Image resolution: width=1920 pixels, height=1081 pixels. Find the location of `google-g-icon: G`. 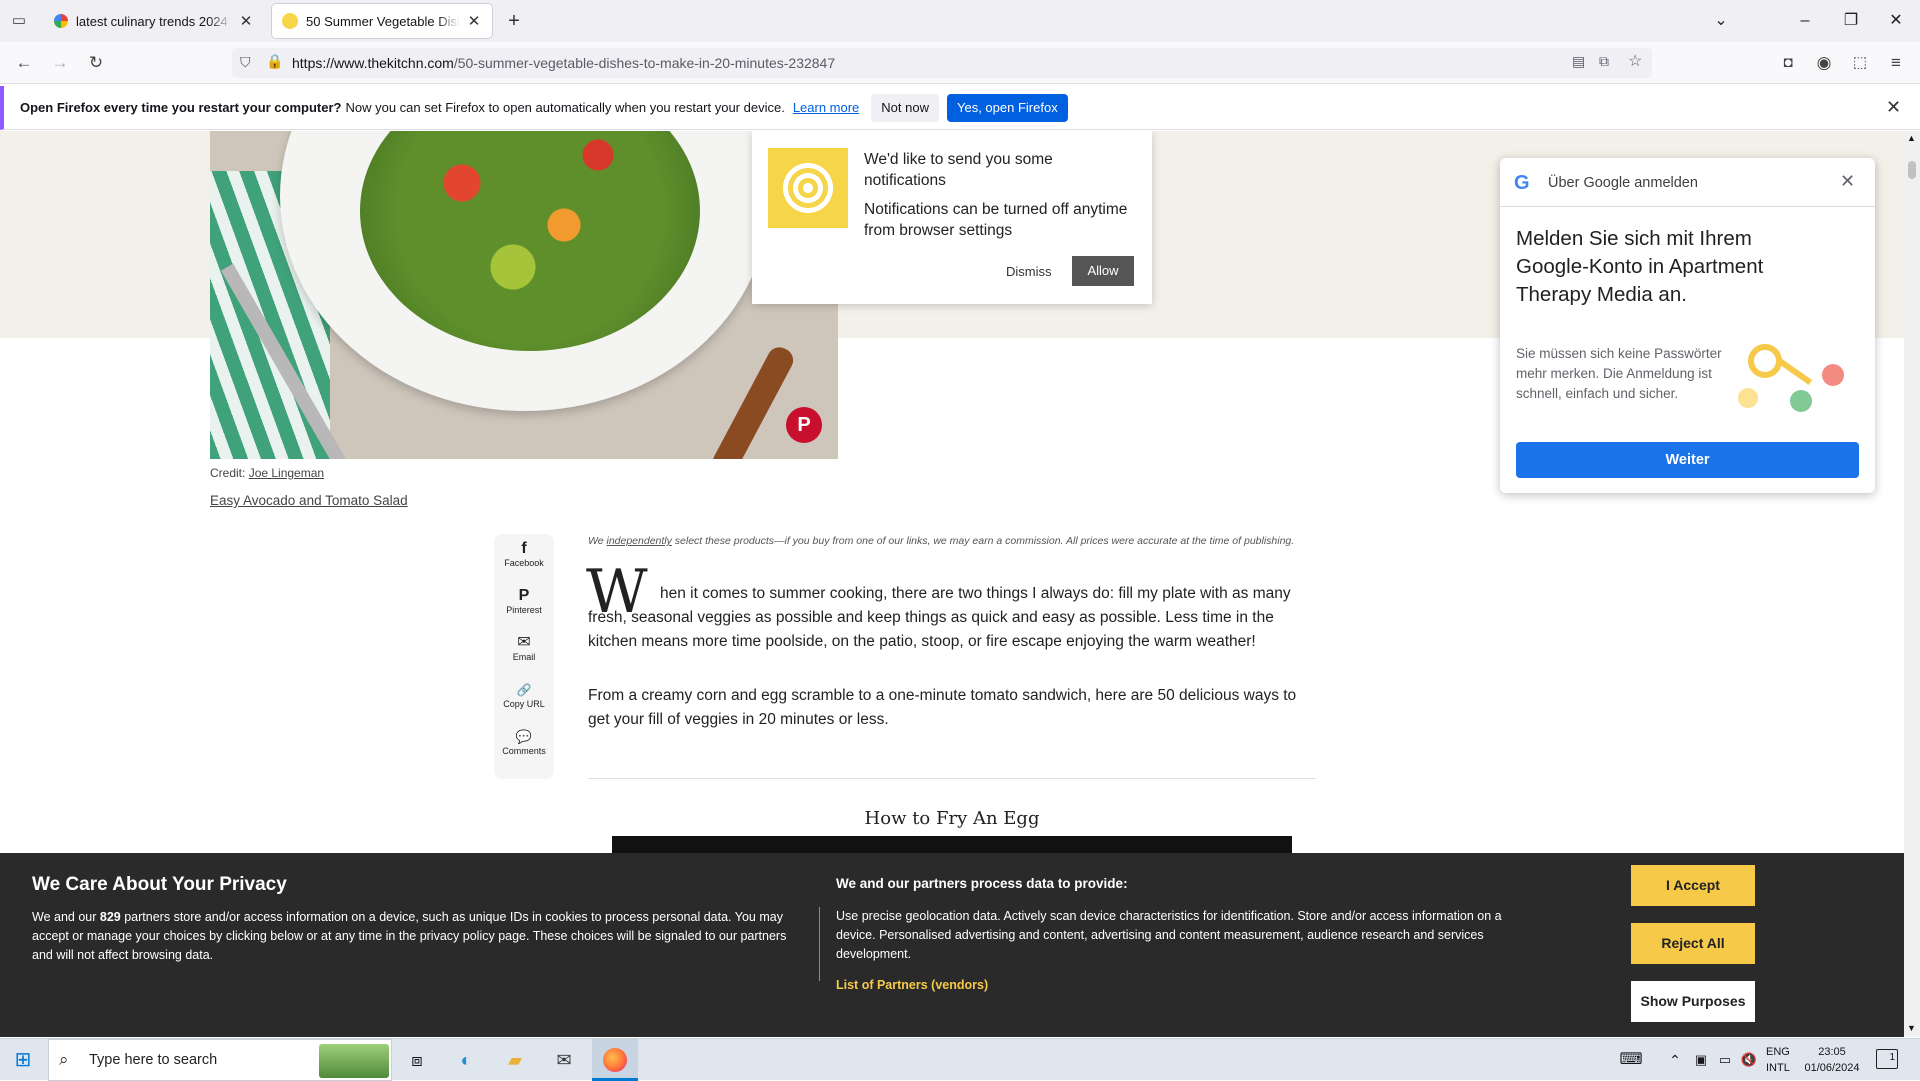

google-g-icon: G is located at coordinates (1522, 183).